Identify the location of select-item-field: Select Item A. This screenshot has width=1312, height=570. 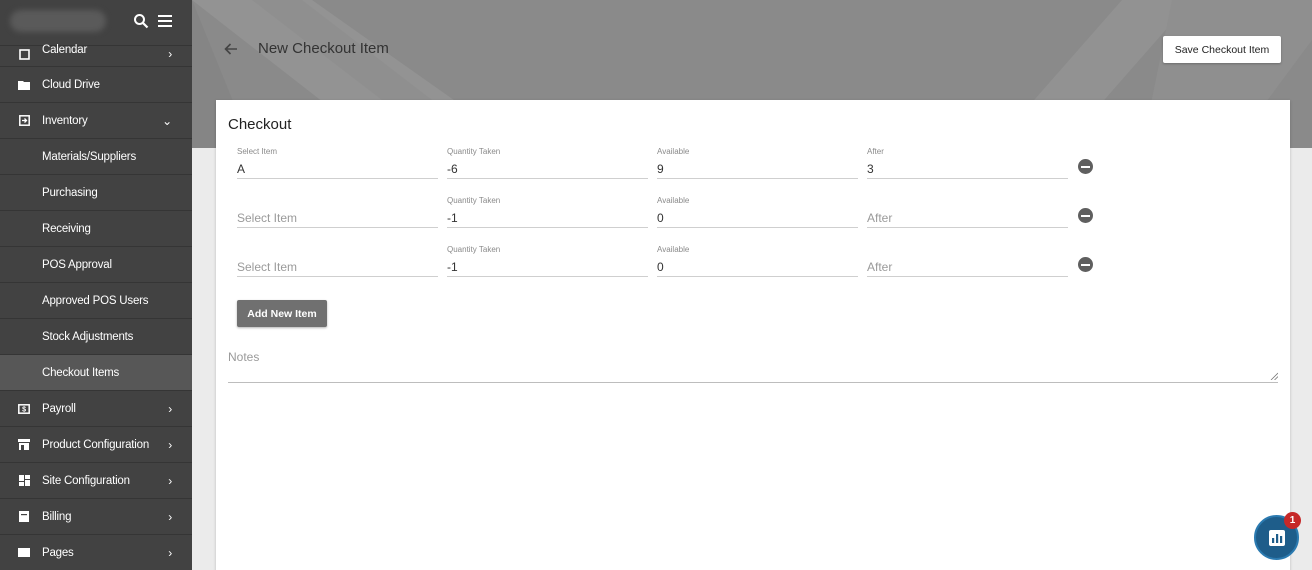
(337, 163).